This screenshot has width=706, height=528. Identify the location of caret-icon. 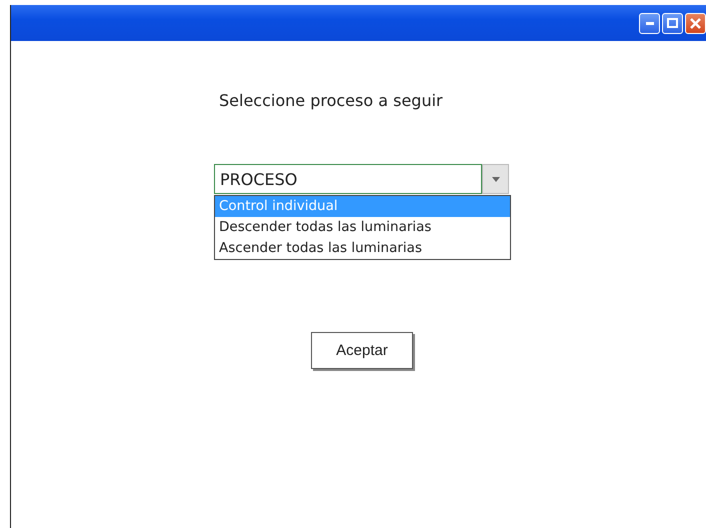
(496, 179).